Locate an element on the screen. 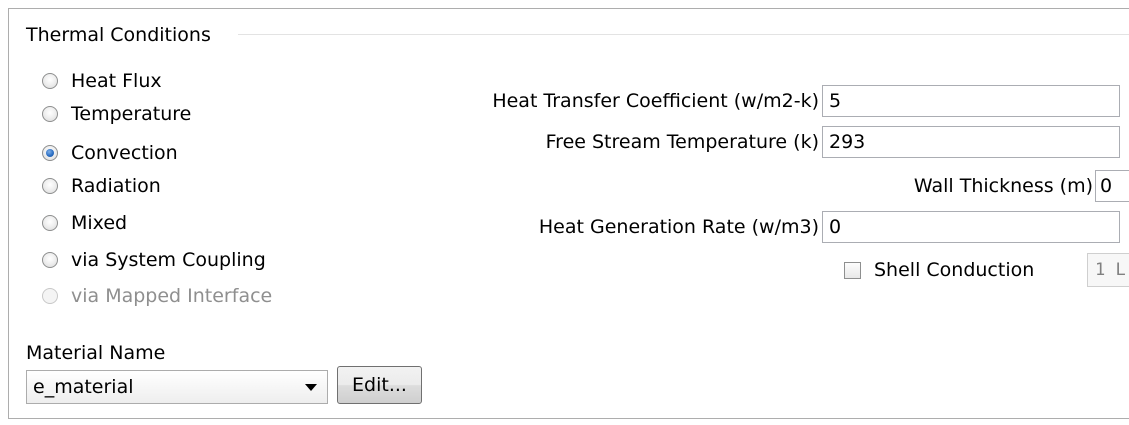  htc-input: 5 is located at coordinates (971, 101).